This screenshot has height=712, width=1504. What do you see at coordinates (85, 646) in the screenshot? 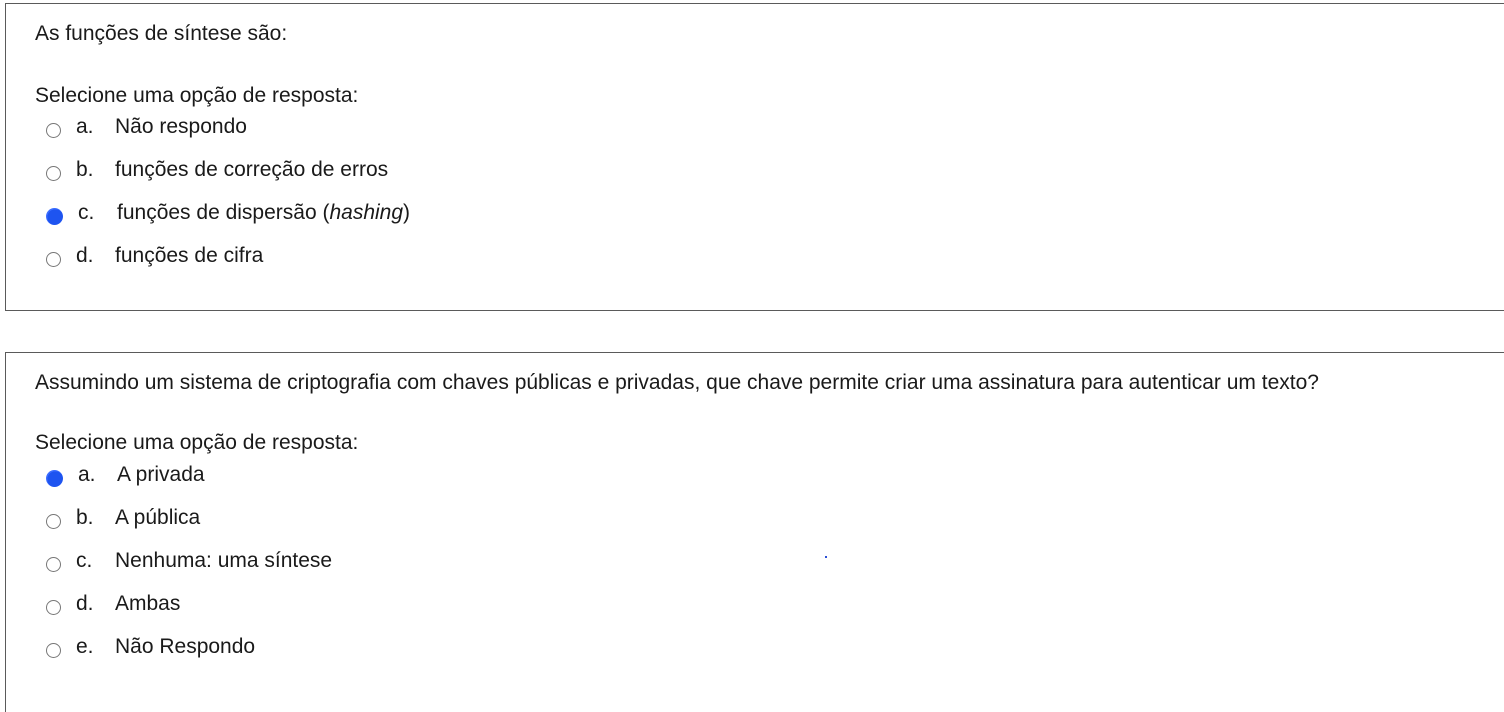
I see `option-letter: e.` at bounding box center [85, 646].